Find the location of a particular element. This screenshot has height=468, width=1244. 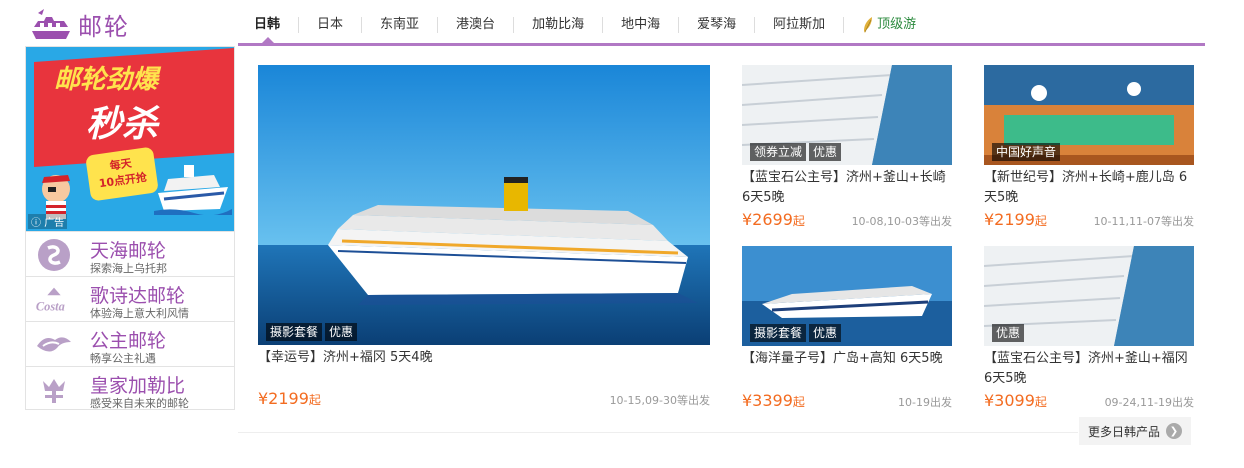

product-title: 【新世纪号】济州+长崎+鹿儿岛 6天5晚 is located at coordinates (1089, 188).